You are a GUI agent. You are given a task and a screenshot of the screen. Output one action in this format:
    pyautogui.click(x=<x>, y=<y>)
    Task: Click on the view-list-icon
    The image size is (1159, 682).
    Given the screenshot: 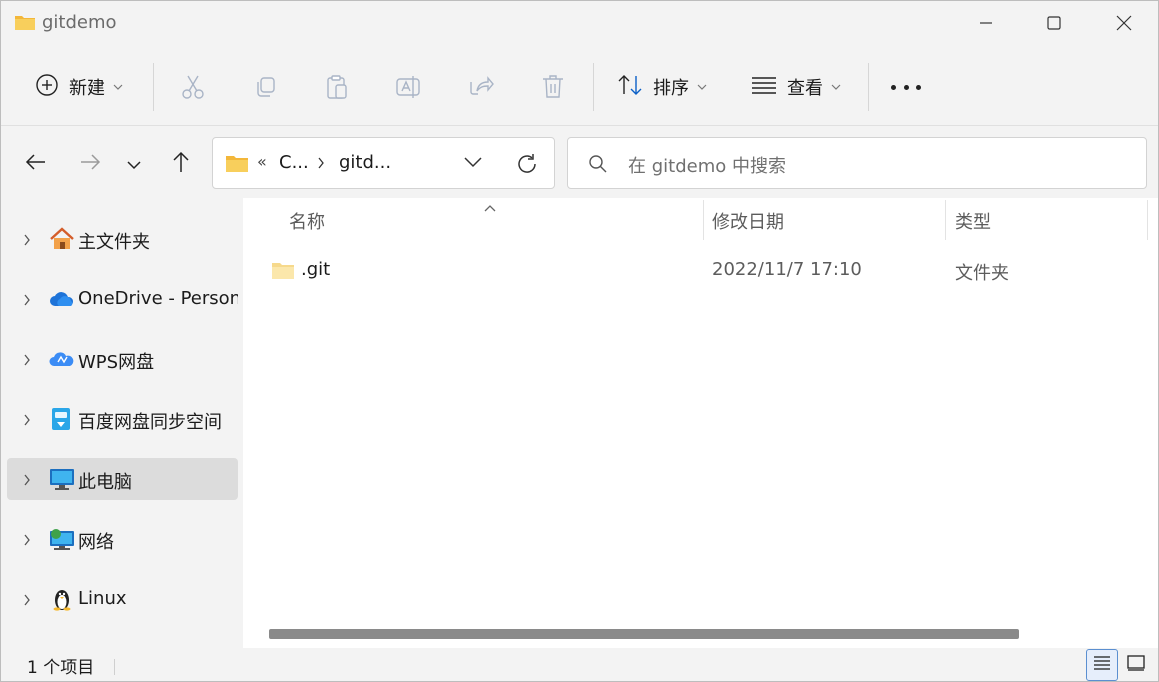 What is the action you would take?
    pyautogui.click(x=764, y=87)
    